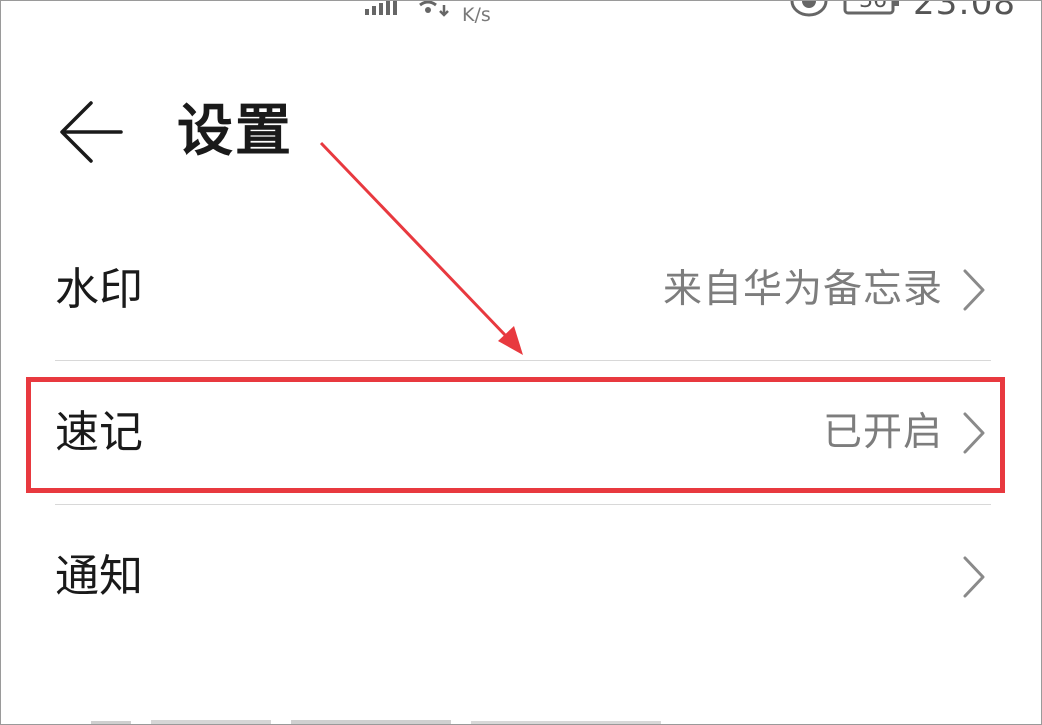  What do you see at coordinates (873, 6) in the screenshot?
I see `battery-level: 36` at bounding box center [873, 6].